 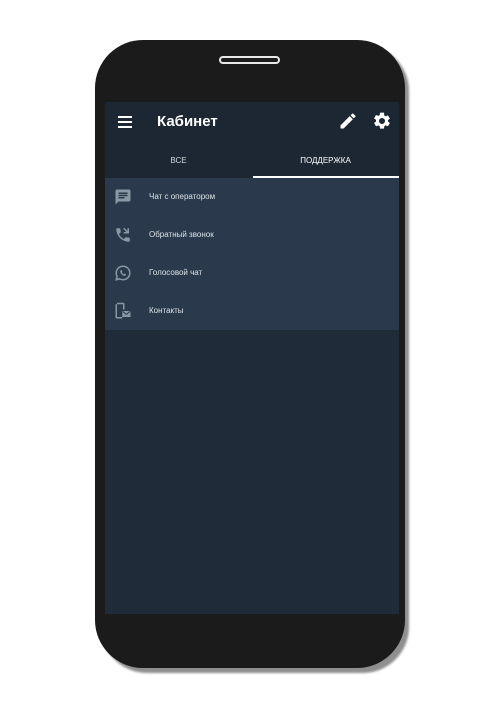 What do you see at coordinates (123, 235) in the screenshot?
I see `phone-callback-icon` at bounding box center [123, 235].